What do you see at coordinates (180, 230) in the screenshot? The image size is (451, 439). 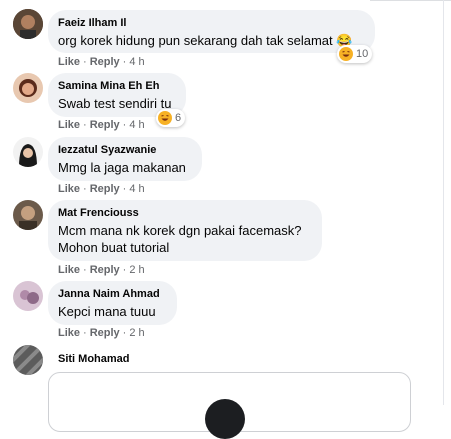 I see `comment-text: Mcm mana nk korek dgn pakai facemask?` at bounding box center [180, 230].